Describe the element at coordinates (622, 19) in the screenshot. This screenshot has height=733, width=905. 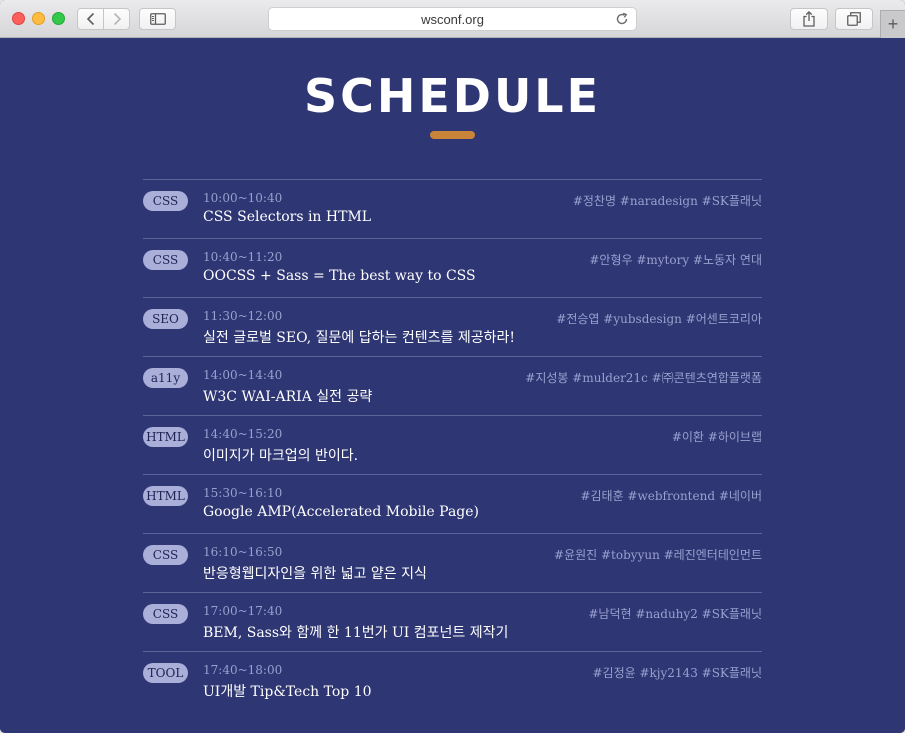
I see `reload-icon` at that location.